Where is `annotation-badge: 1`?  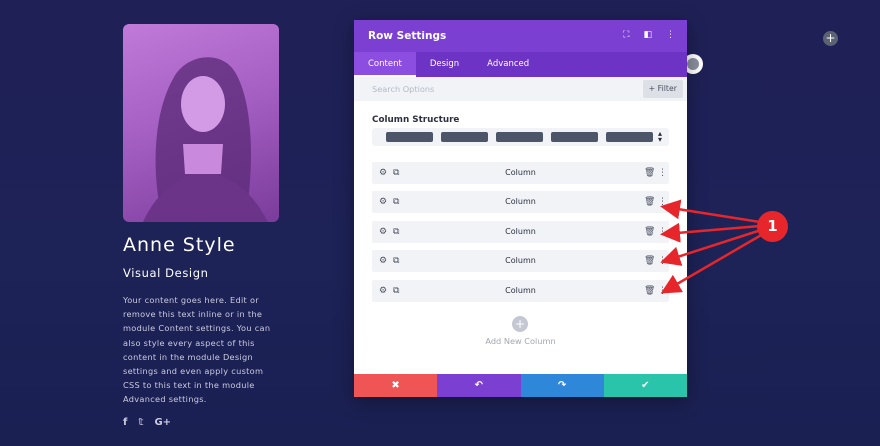
annotation-badge: 1 is located at coordinates (772, 226).